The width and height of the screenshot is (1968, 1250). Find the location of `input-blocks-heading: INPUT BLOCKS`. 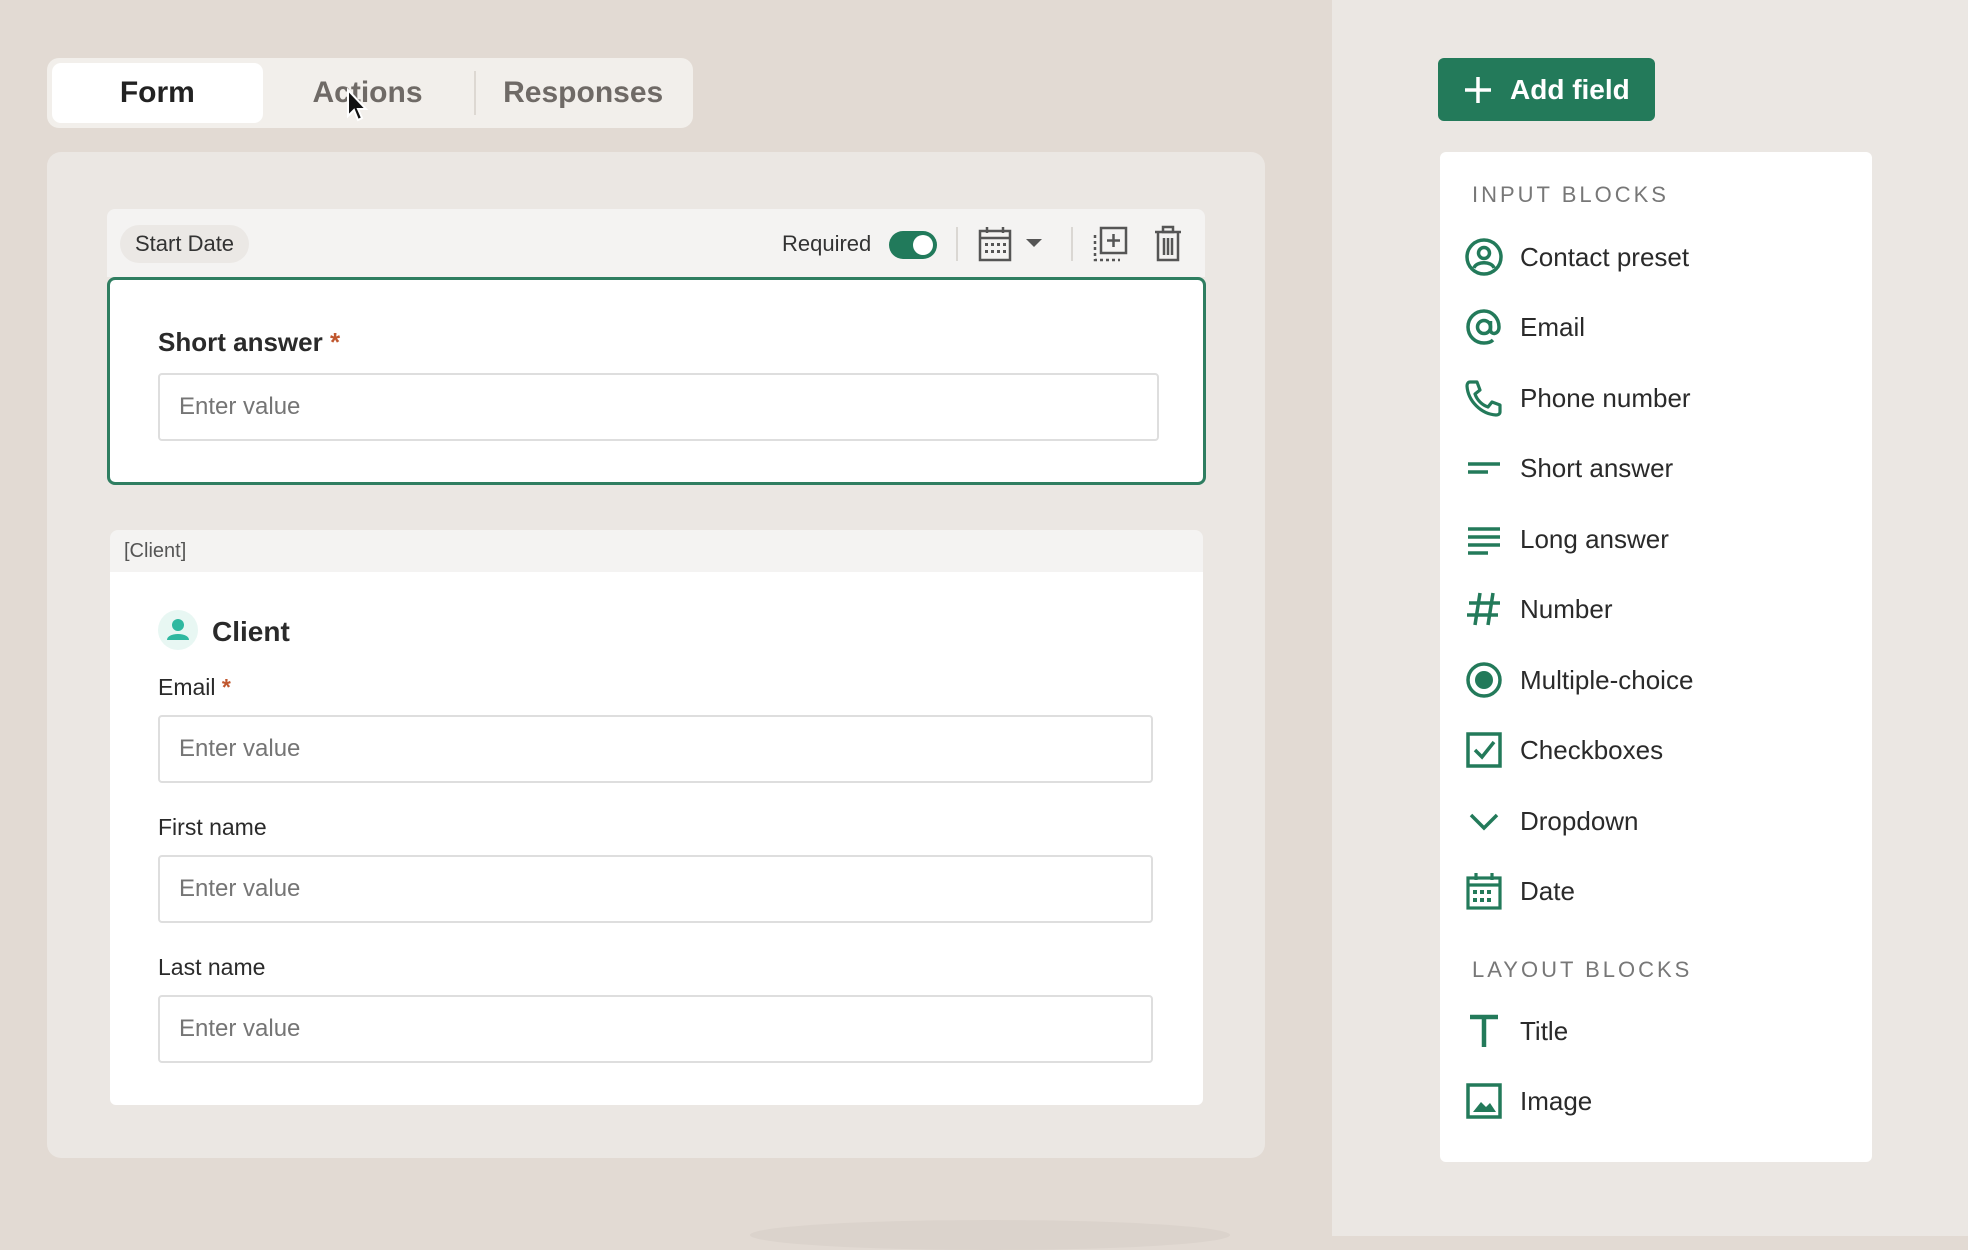

input-blocks-heading: INPUT BLOCKS is located at coordinates (1570, 194).